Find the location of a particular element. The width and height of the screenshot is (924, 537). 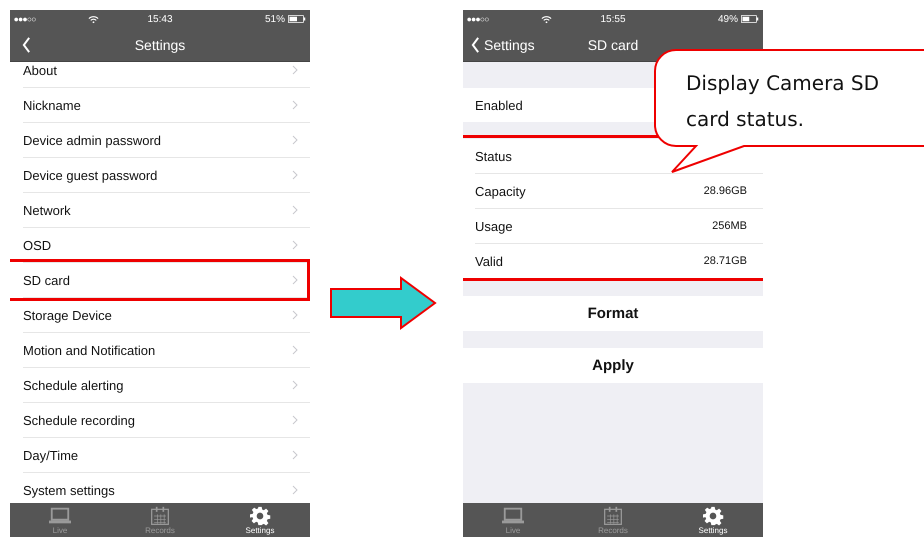

action-button: Format is located at coordinates (613, 313).